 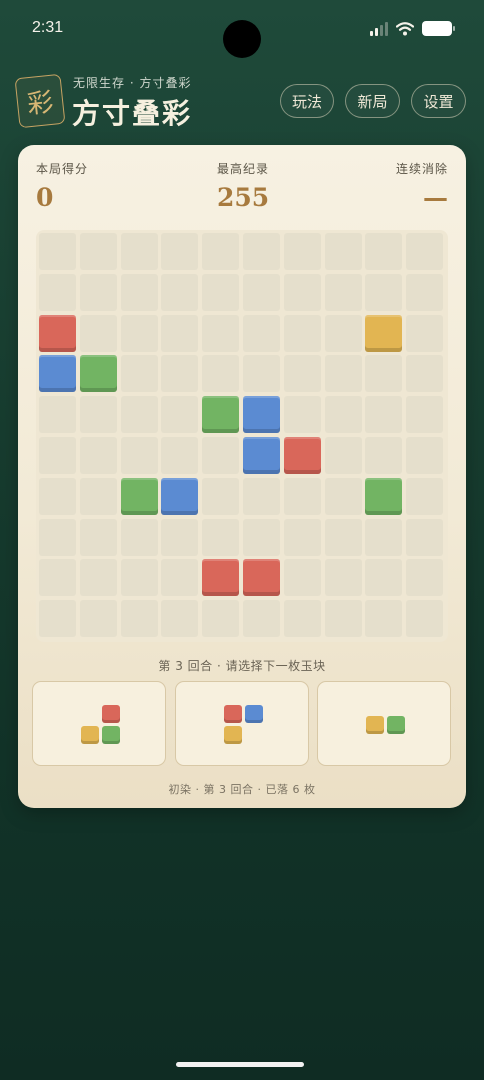 What do you see at coordinates (307, 101) in the screenshot?
I see `rules-button: 玩法` at bounding box center [307, 101].